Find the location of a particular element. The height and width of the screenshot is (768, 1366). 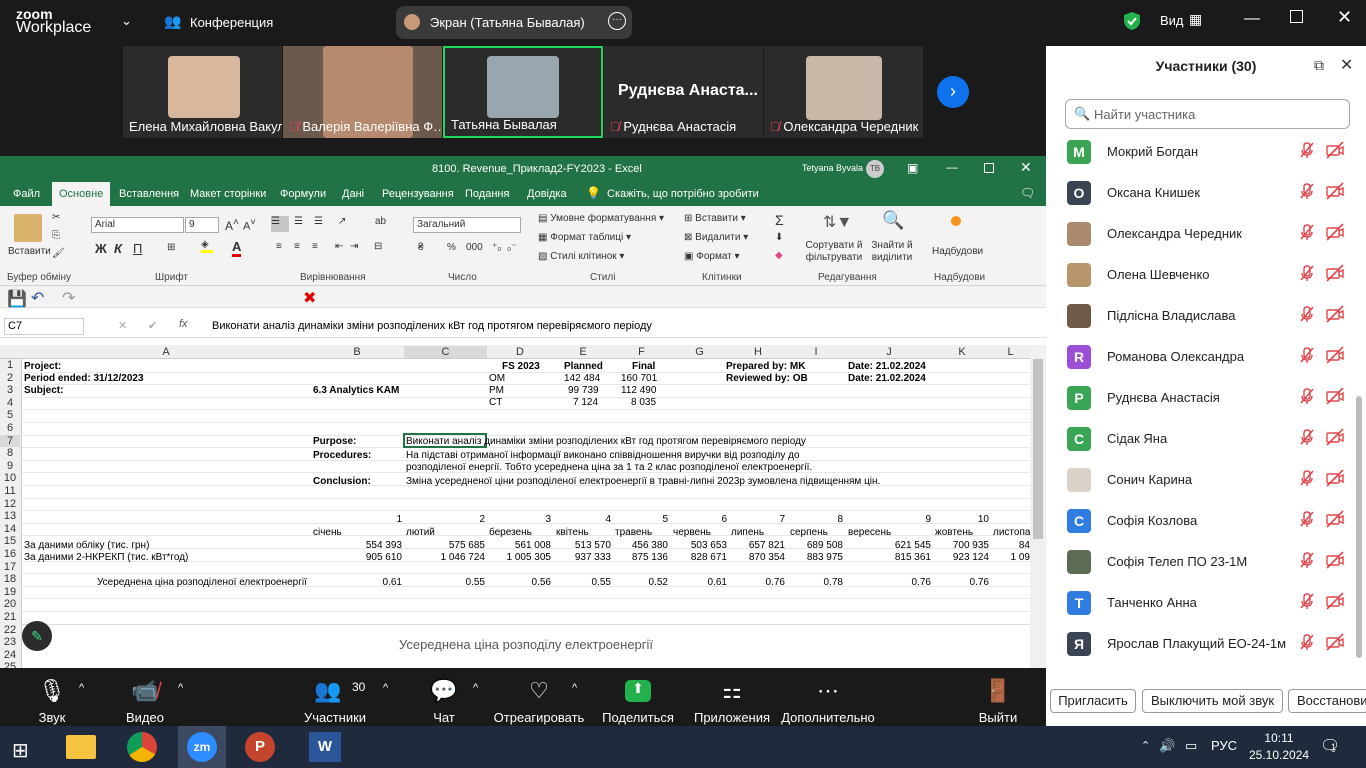

row14-cell: березень is located at coordinates (510, 532).